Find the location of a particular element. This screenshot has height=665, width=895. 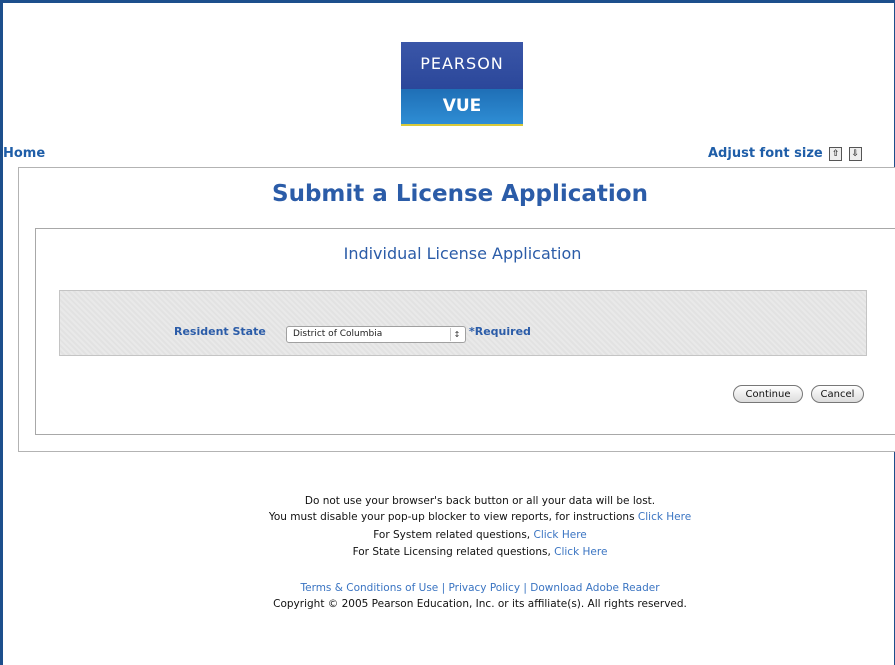

popup-instructions-link: Click Here is located at coordinates (664, 517).